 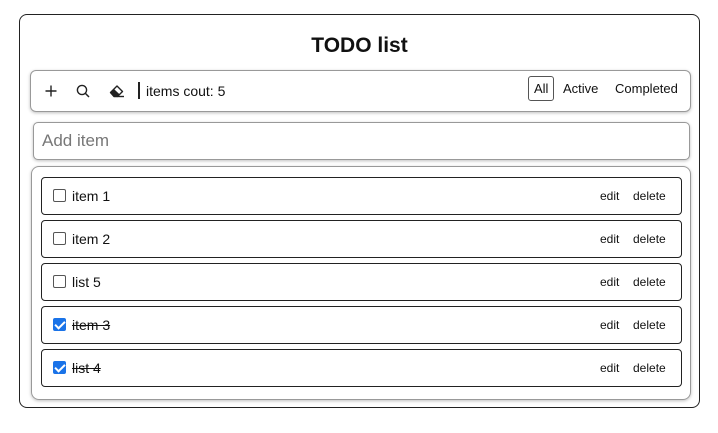 What do you see at coordinates (139, 90) in the screenshot?
I see `toolbar-divider` at bounding box center [139, 90].